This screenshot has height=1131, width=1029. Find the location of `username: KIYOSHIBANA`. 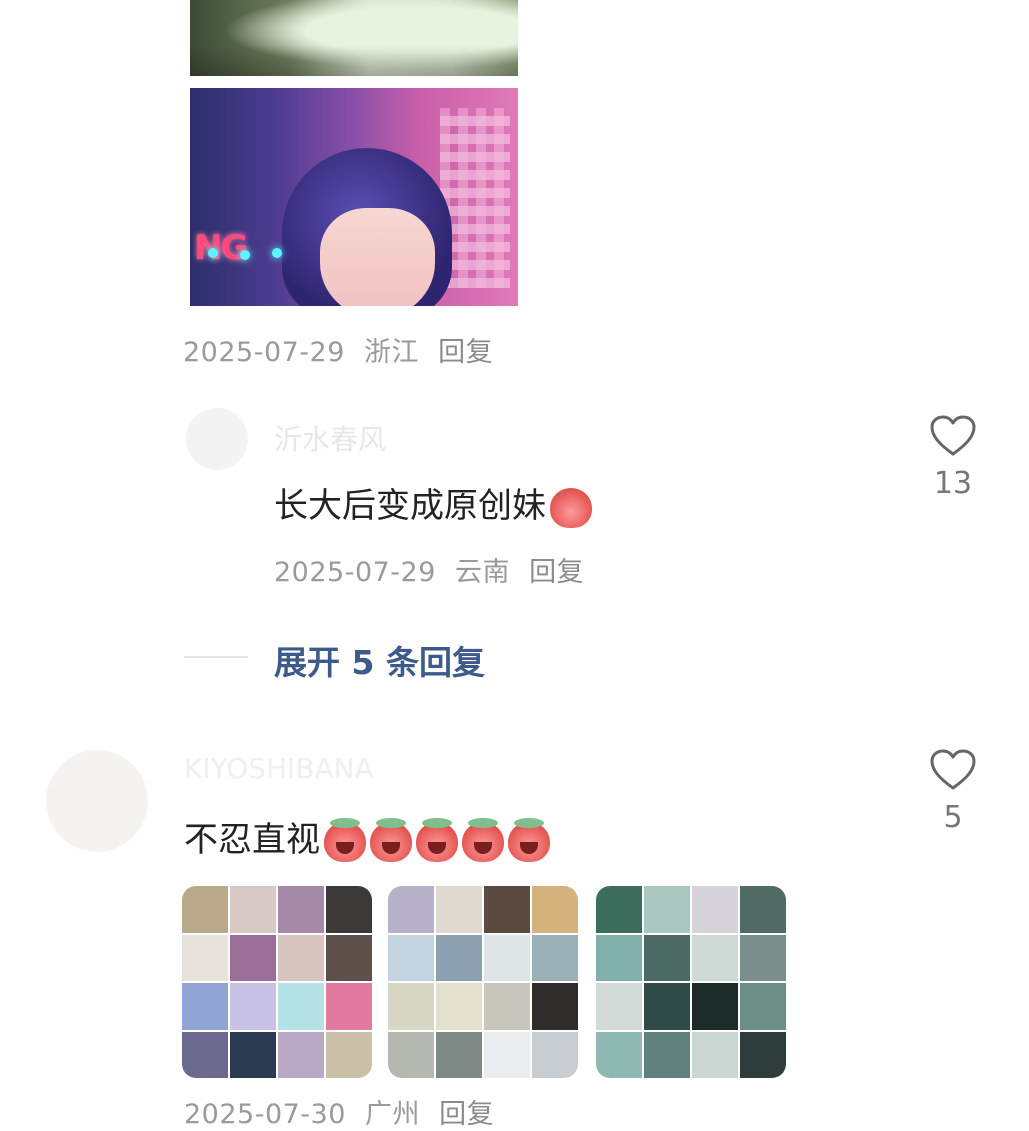

username: KIYOSHIBANA is located at coordinates (279, 768).